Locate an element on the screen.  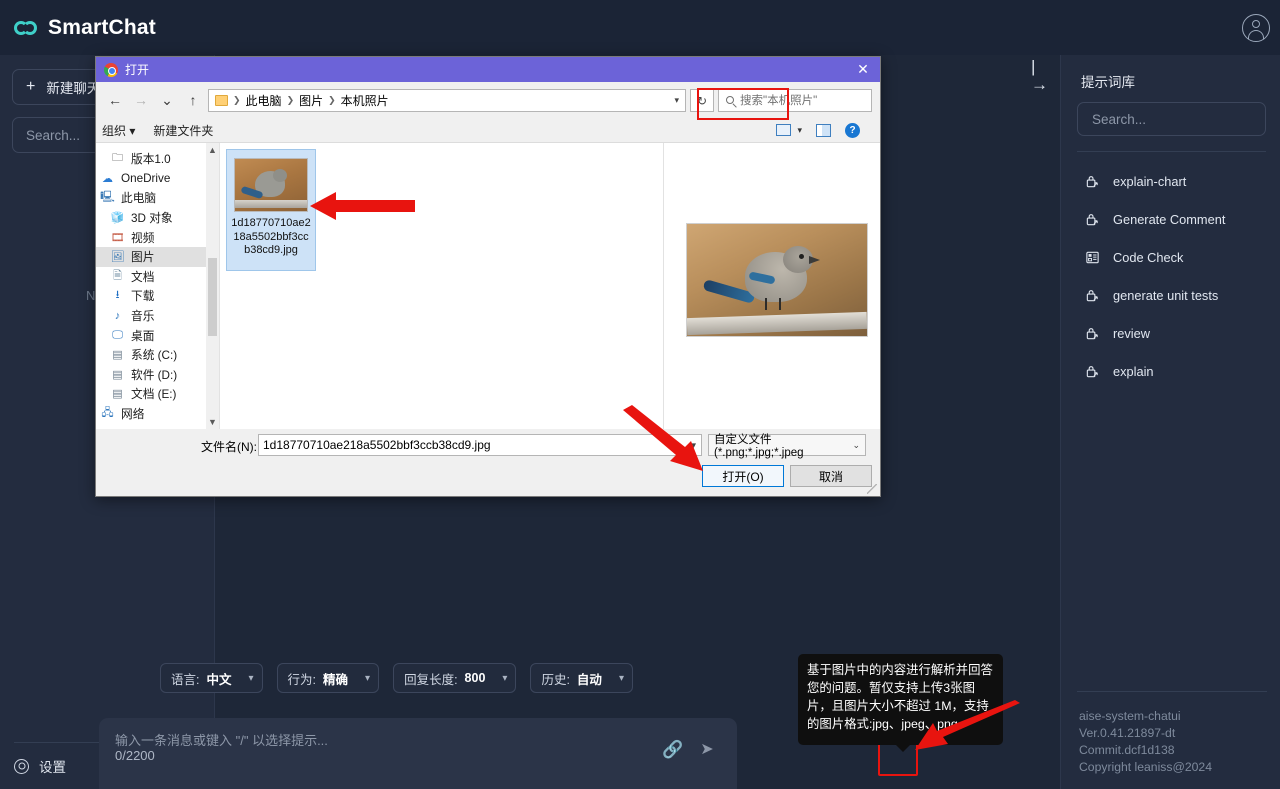
3d-objects-icon: 🧊 is located at coordinates (117, 218).